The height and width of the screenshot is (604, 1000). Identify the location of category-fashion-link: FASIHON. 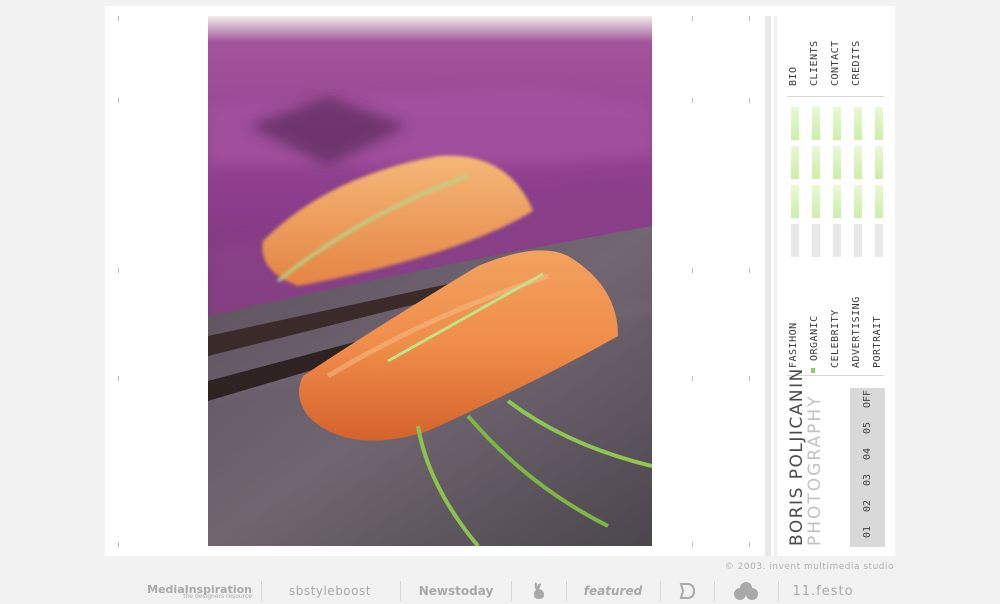
(793, 345).